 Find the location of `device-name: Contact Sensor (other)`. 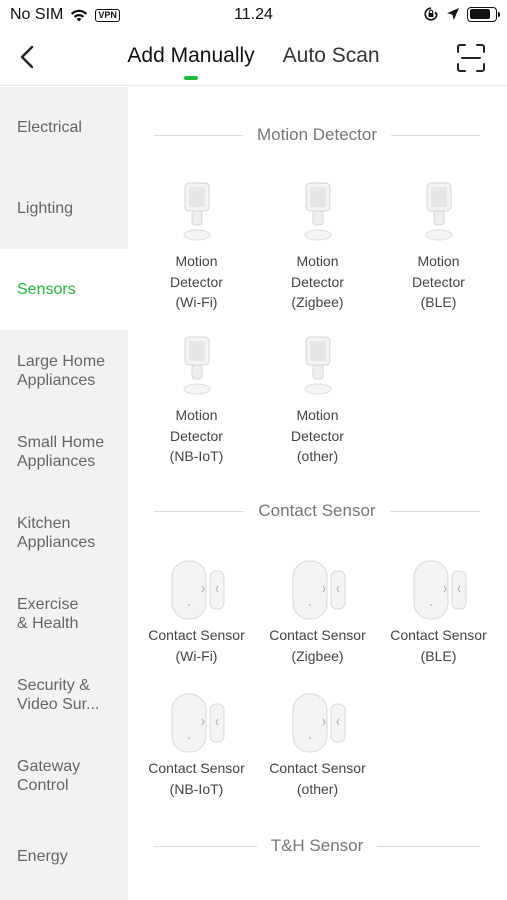

device-name: Contact Sensor (other) is located at coordinates (317, 778).